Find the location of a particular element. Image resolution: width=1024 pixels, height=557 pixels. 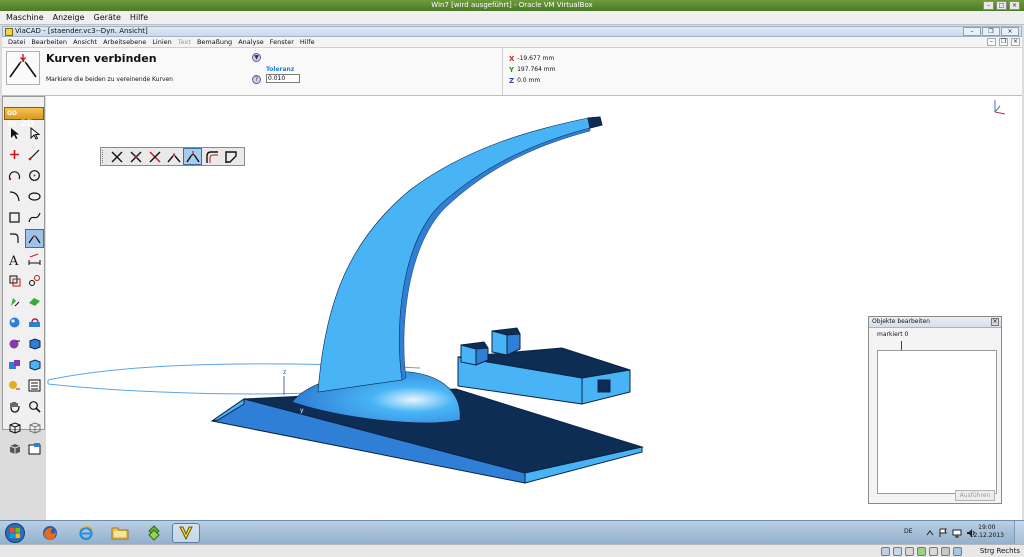

internet-explorer-icon is located at coordinates (86, 533).